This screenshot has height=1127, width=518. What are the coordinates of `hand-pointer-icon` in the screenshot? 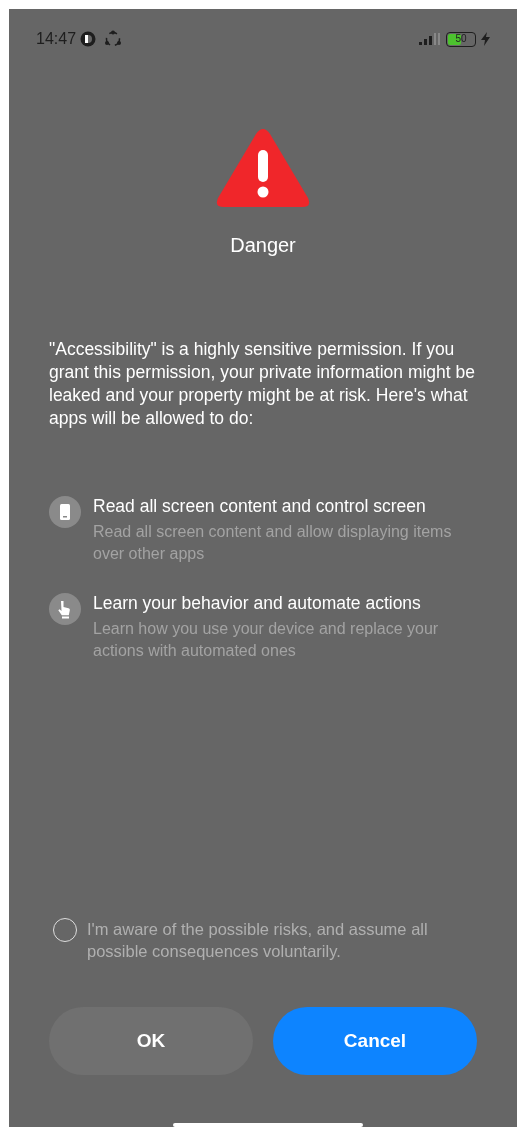 It's located at (65, 609).